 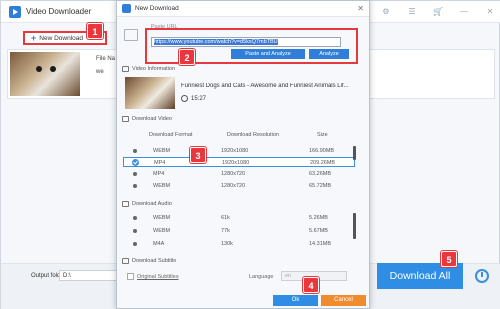 I want to click on dialog-logo-icon, so click(x=126, y=8).